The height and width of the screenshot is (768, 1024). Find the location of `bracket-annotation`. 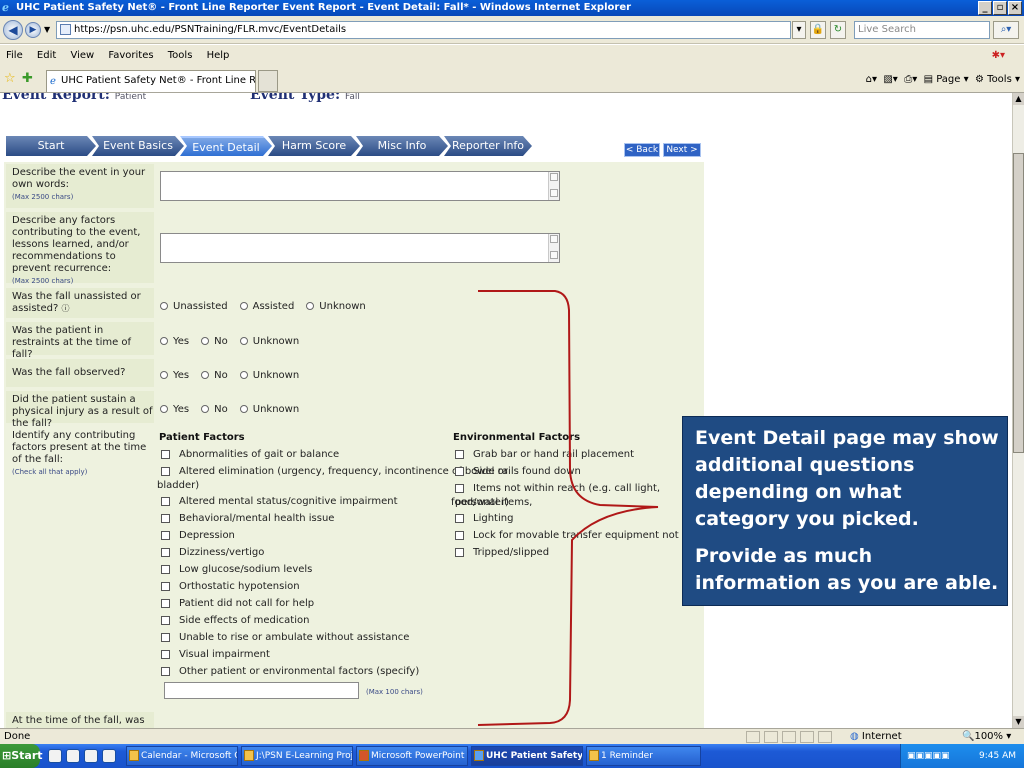

bracket-annotation is located at coordinates (568, 508).